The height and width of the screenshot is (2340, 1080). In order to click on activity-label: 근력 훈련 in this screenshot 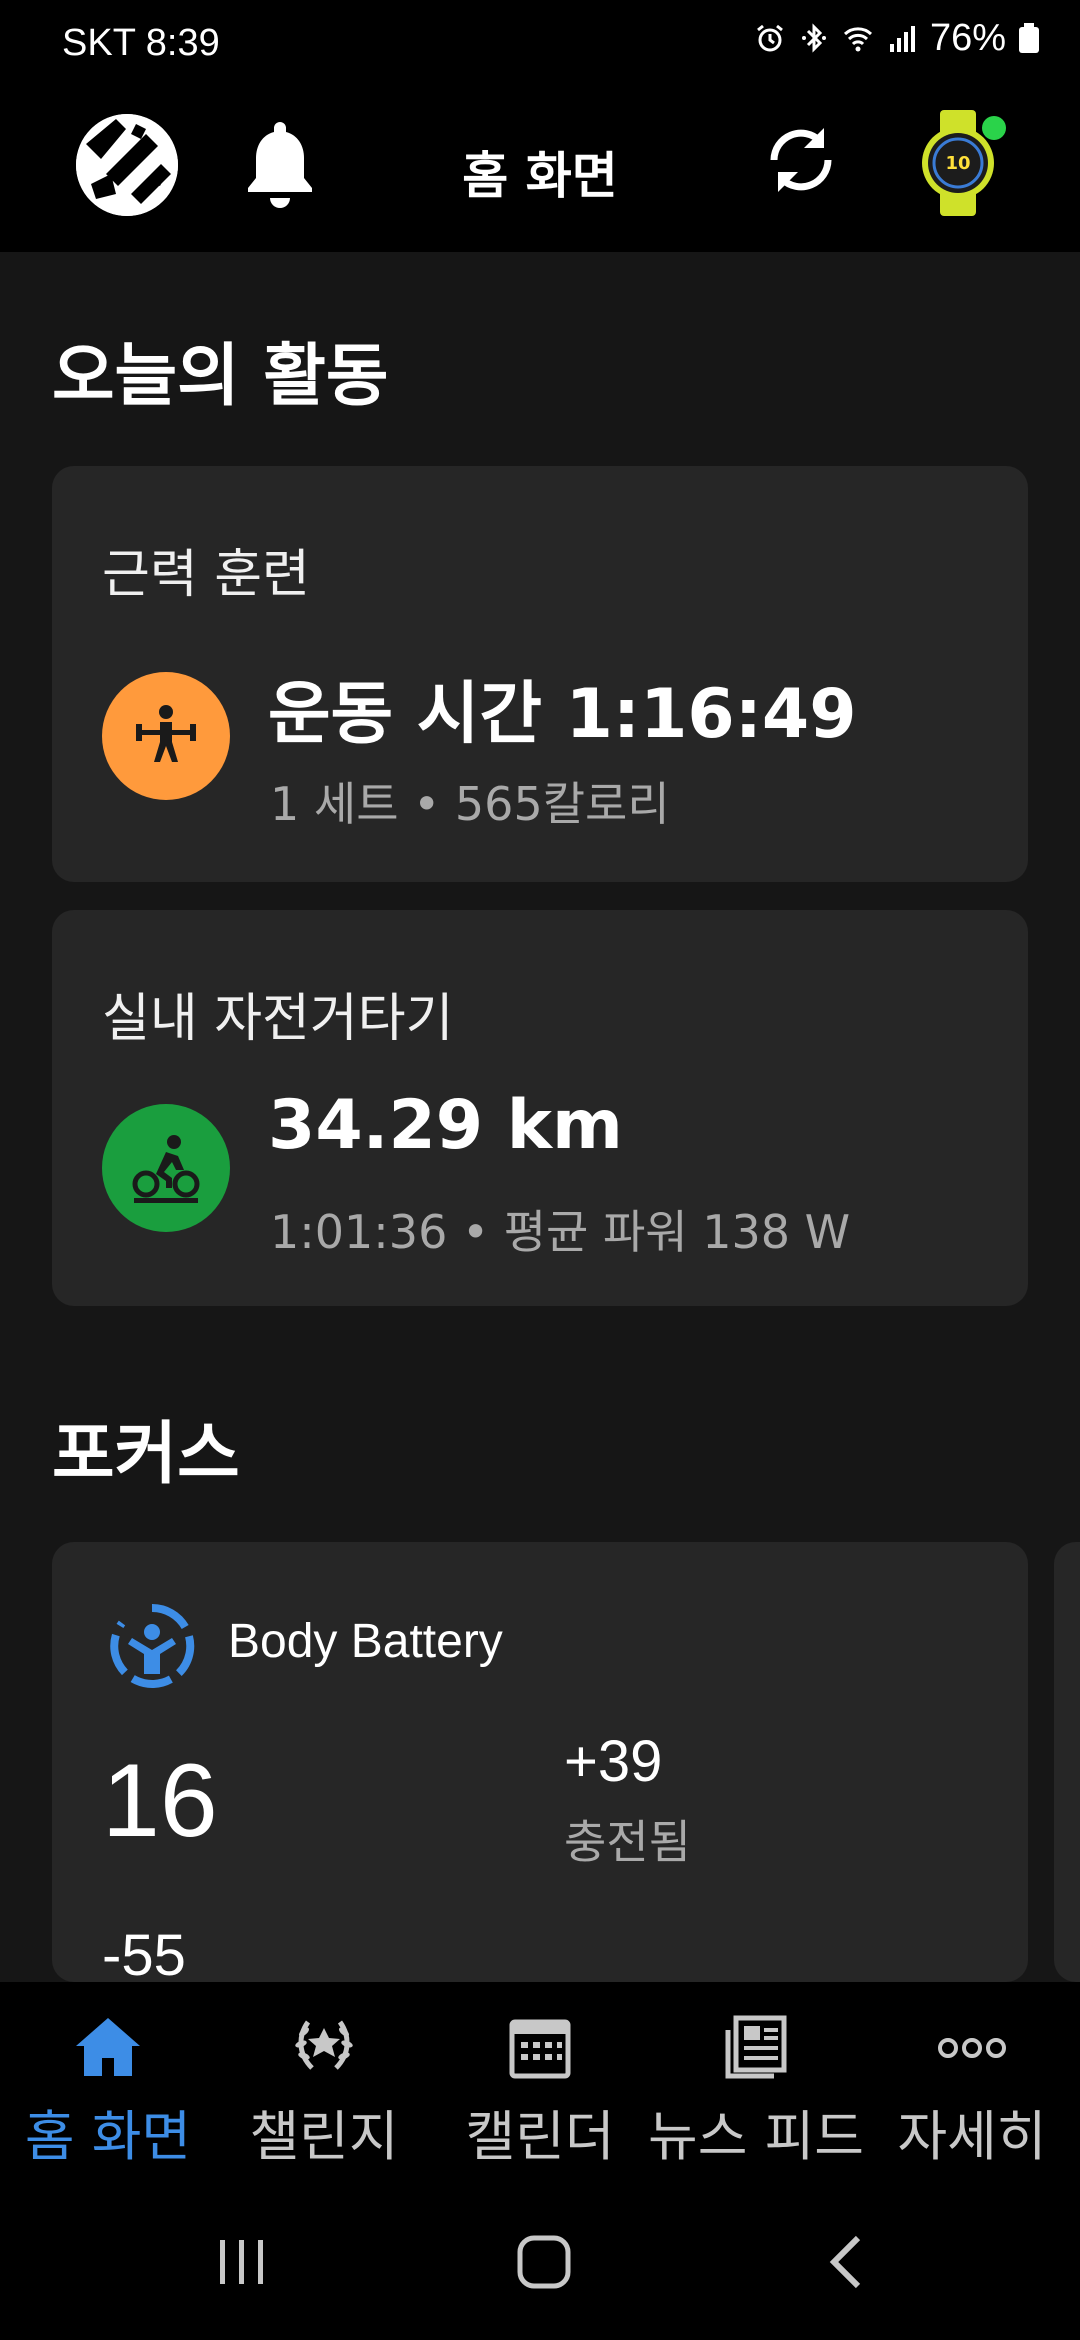, I will do `click(206, 575)`.